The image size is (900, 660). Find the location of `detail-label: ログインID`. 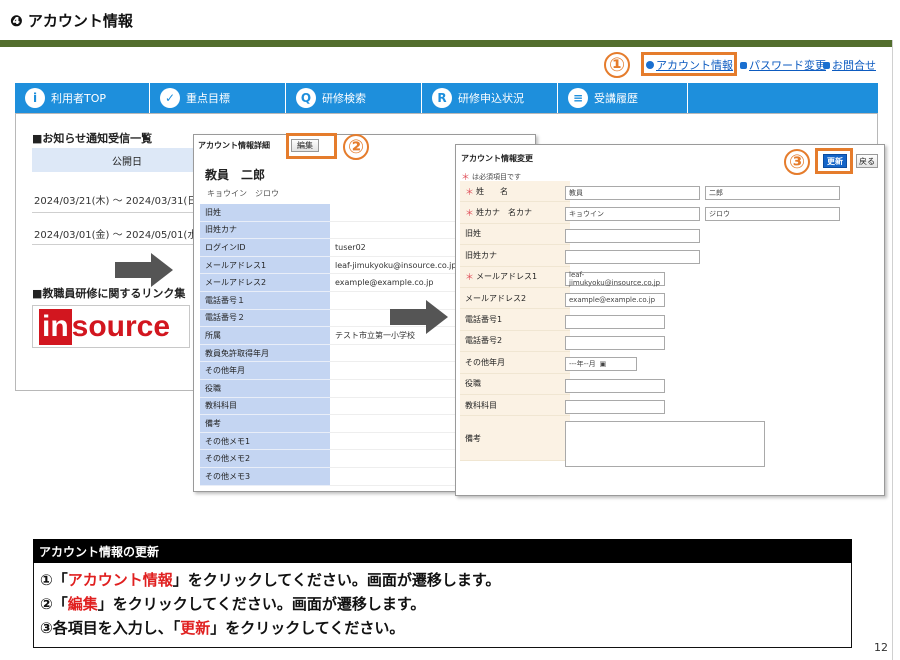

detail-label: ログインID is located at coordinates (265, 248).